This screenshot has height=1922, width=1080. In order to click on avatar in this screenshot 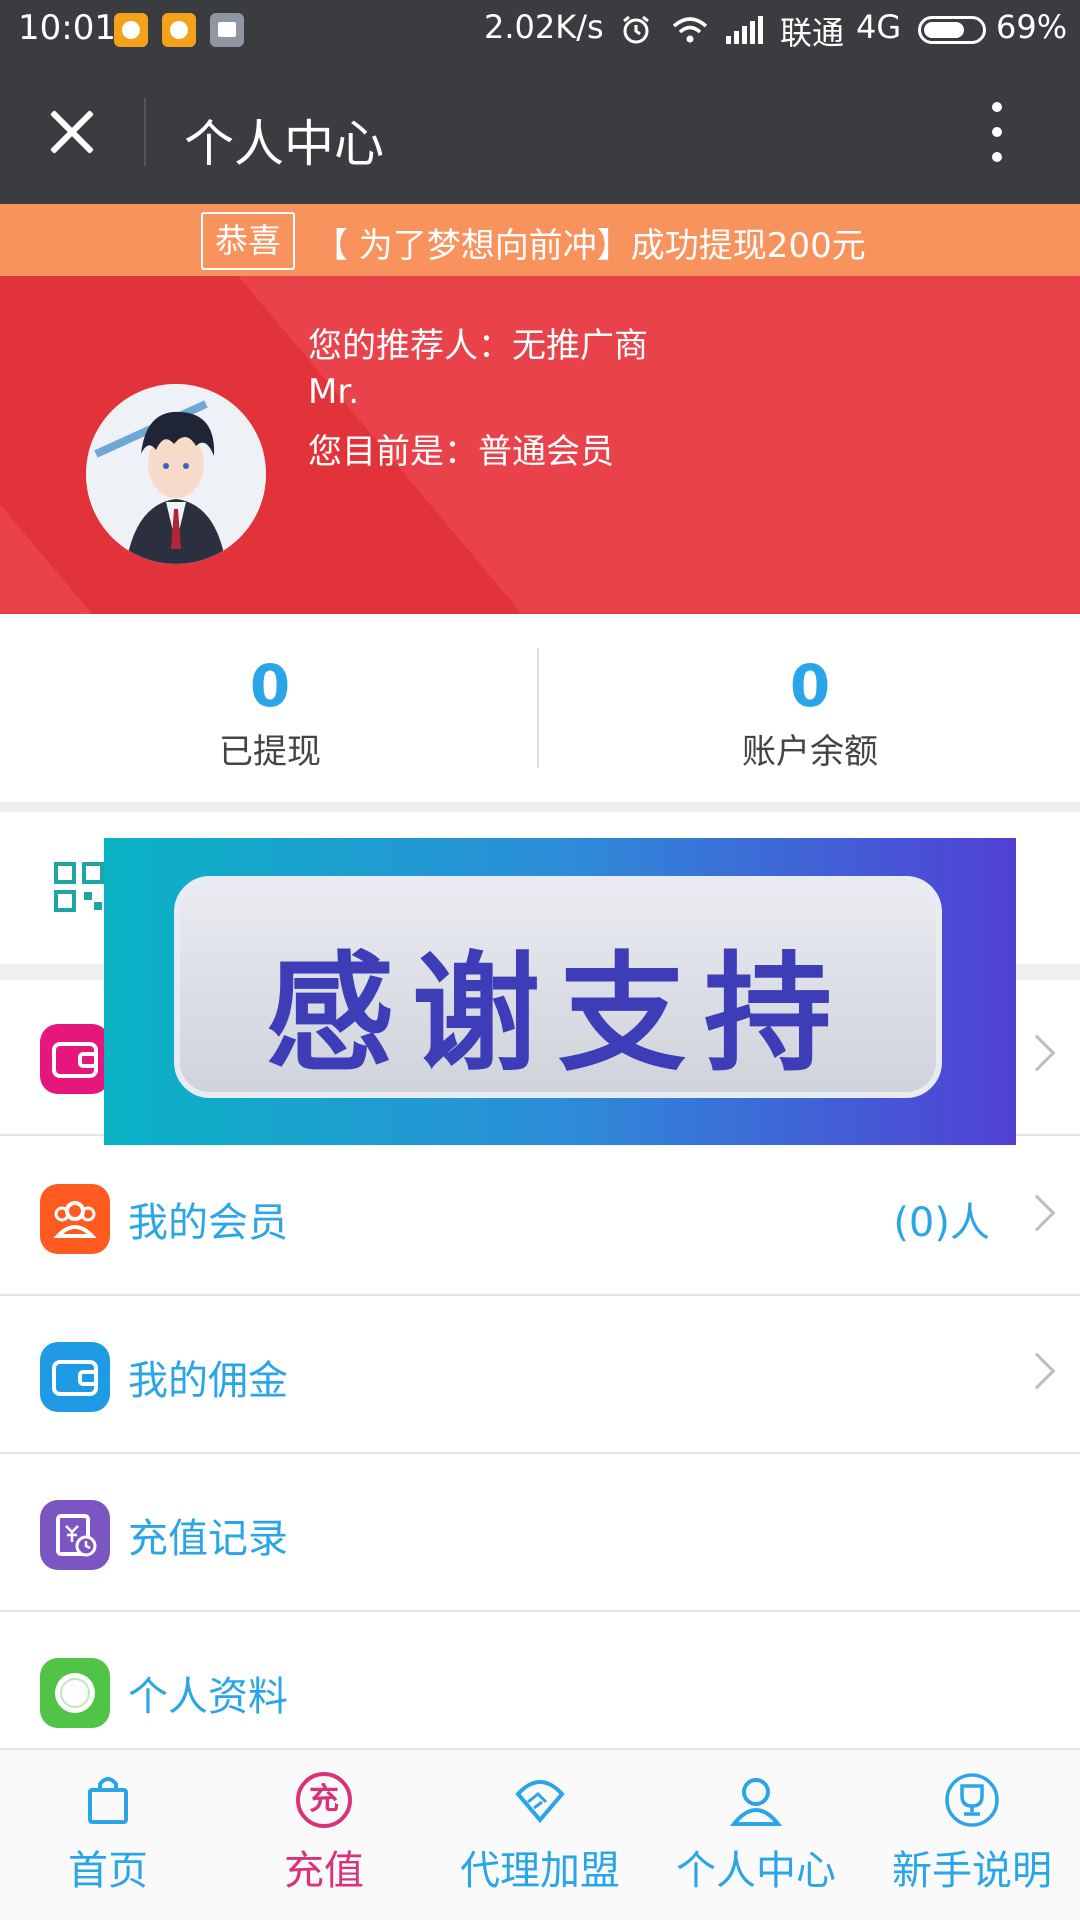, I will do `click(176, 474)`.